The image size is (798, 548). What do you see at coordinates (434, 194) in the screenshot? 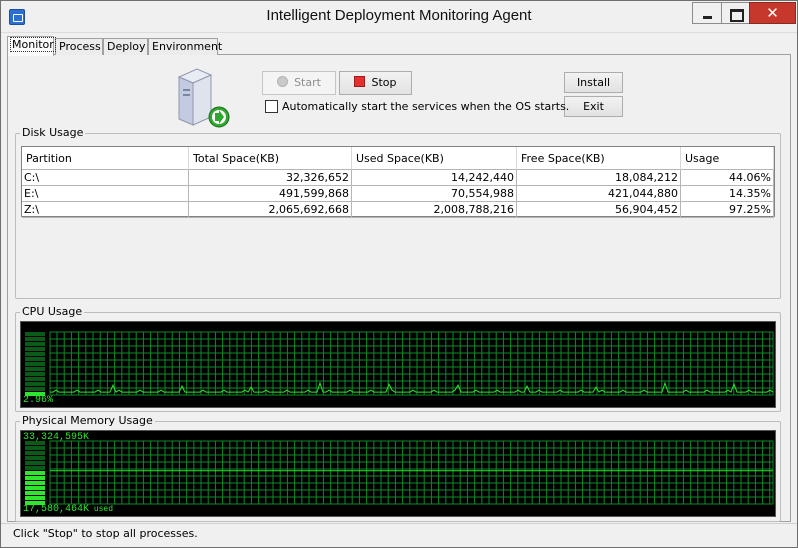
I see `cell-used: 70,554,988` at bounding box center [434, 194].